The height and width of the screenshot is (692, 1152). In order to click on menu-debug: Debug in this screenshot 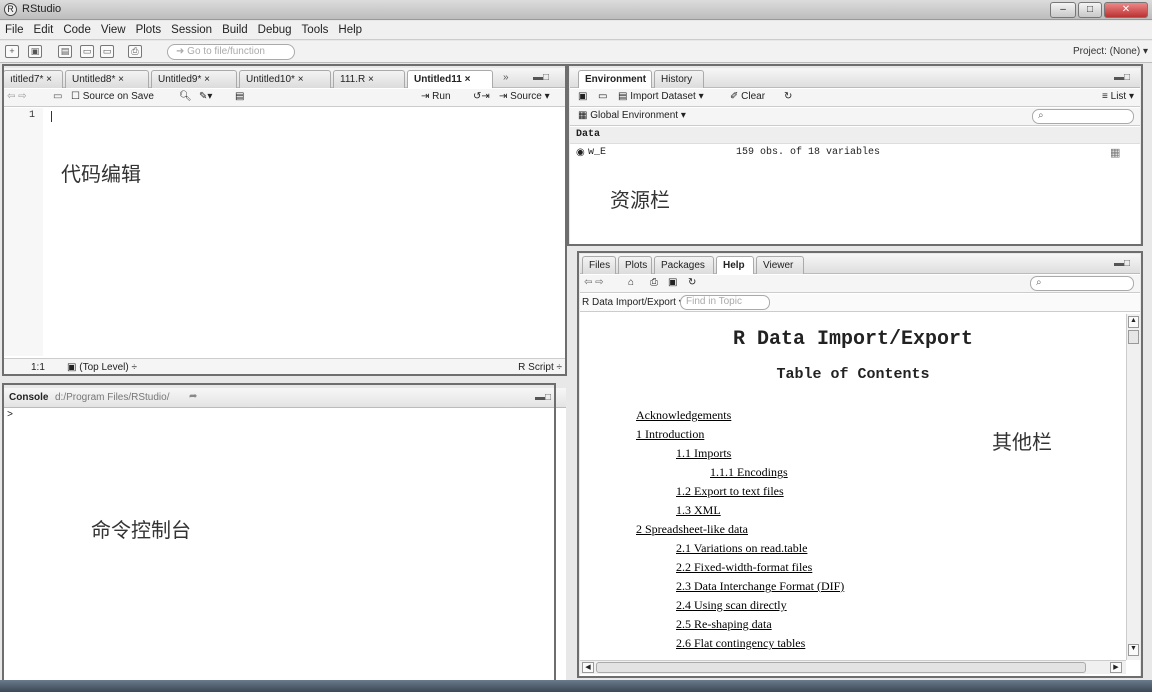, I will do `click(275, 28)`.